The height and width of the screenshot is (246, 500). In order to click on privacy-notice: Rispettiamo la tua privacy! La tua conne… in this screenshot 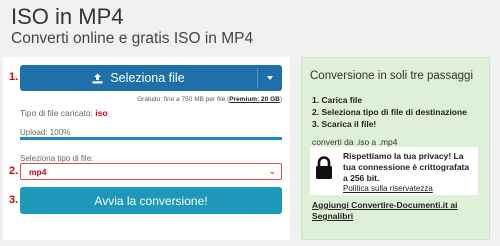, I will do `click(394, 171)`.